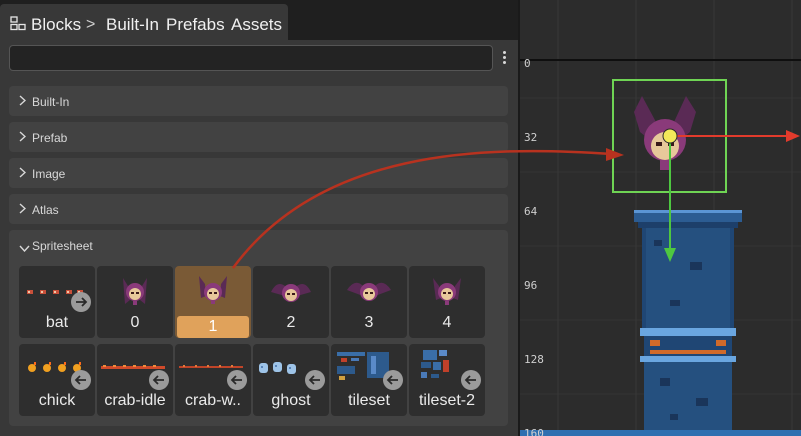 The image size is (801, 436). What do you see at coordinates (531, 211) in the screenshot?
I see `ruler-mark: 64` at bounding box center [531, 211].